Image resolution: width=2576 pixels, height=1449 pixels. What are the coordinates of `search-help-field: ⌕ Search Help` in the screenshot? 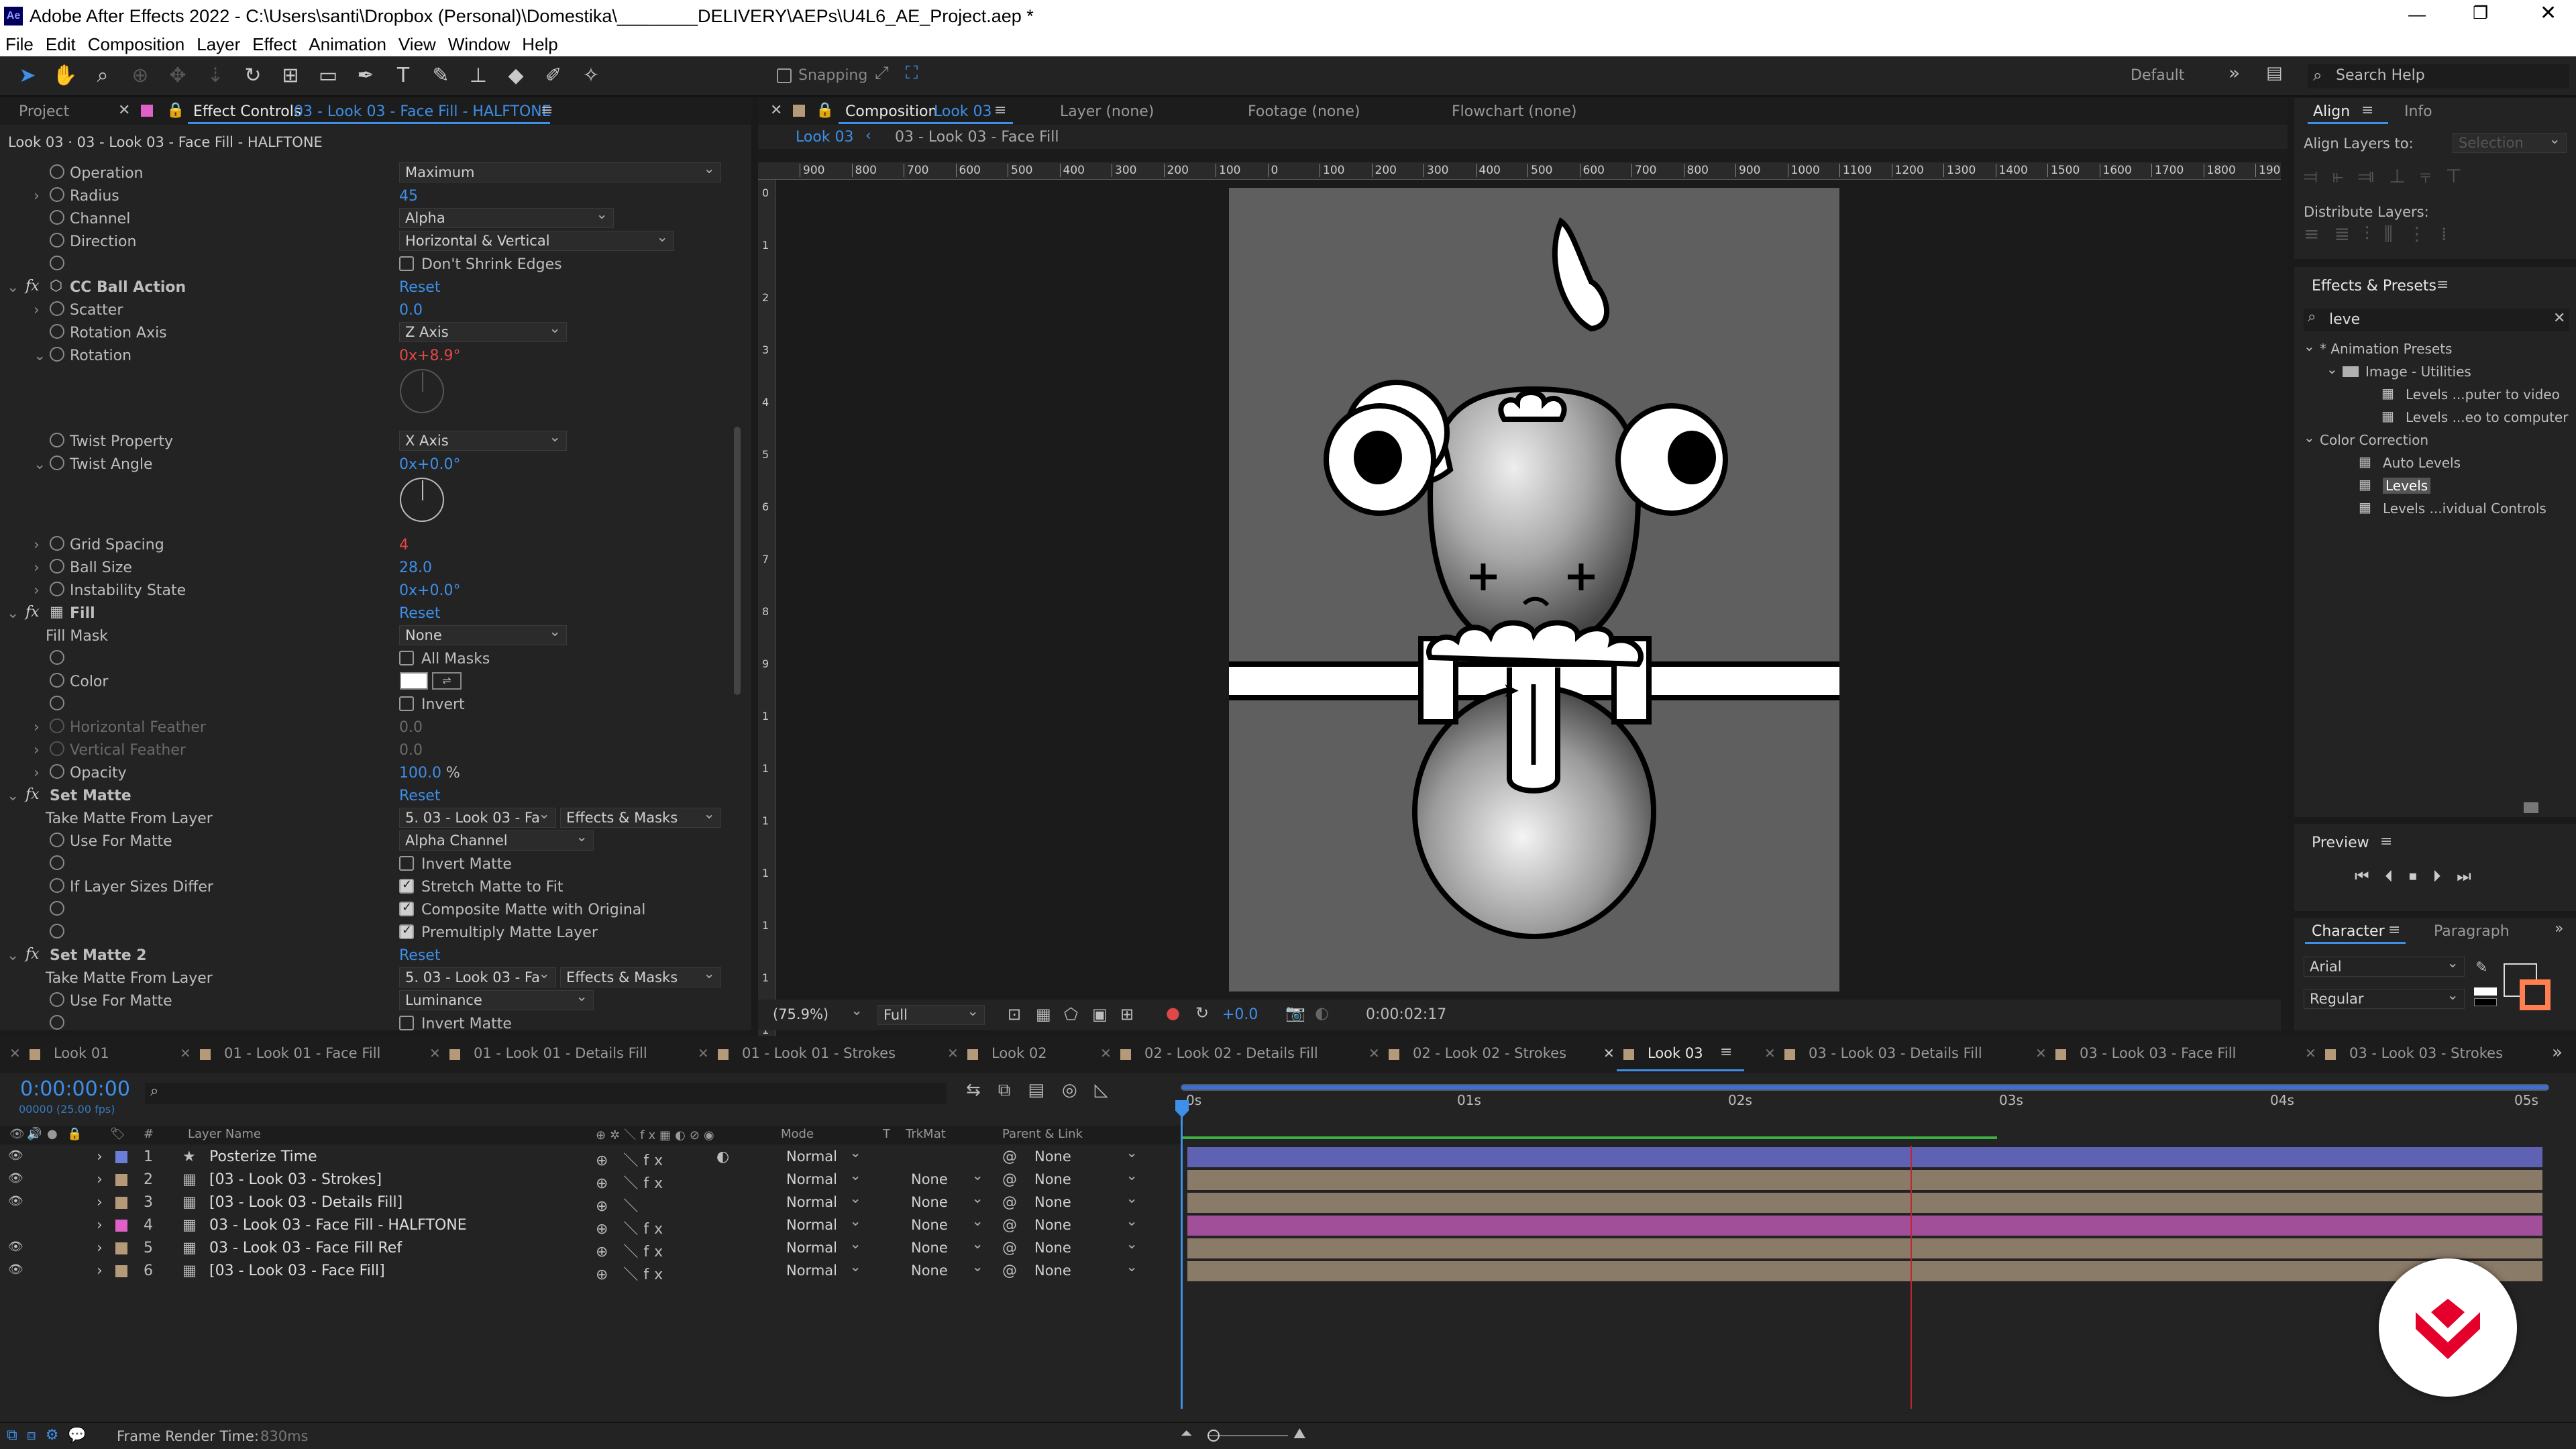 It's located at (2438, 76).